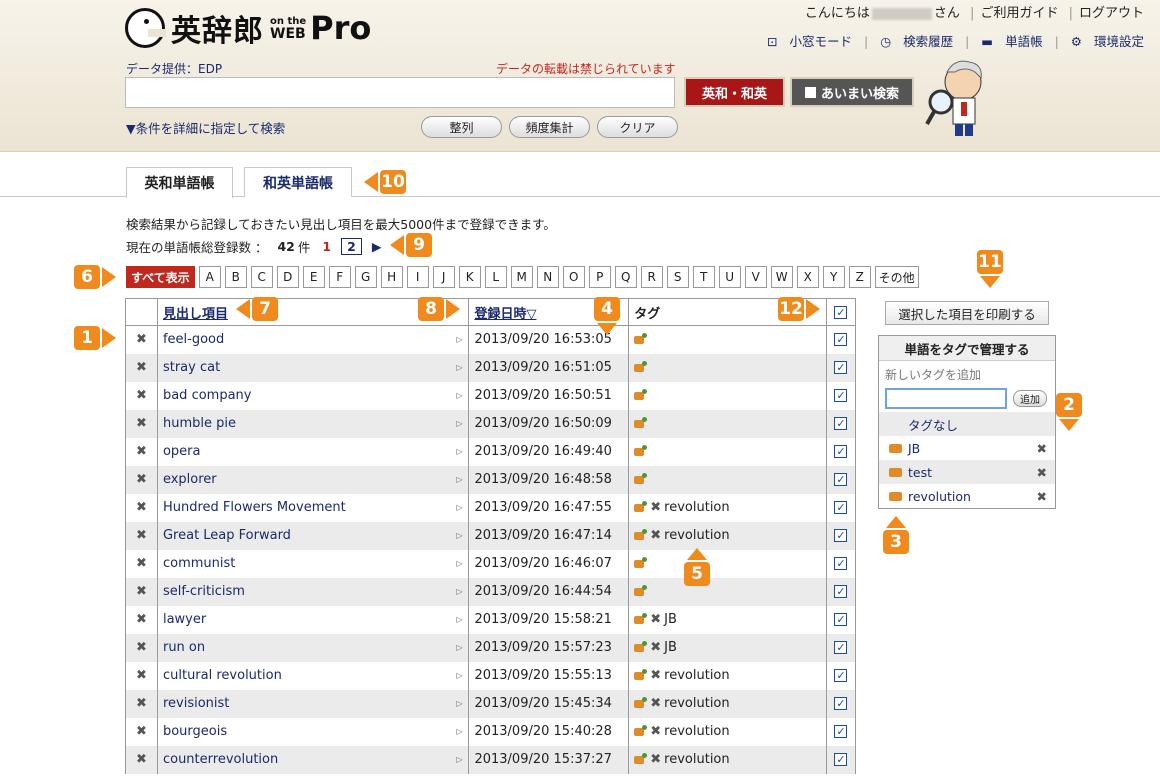 Image resolution: width=1160 pixels, height=780 pixels. Describe the element at coordinates (391, 277) in the screenshot. I see `letter-h: H` at that location.